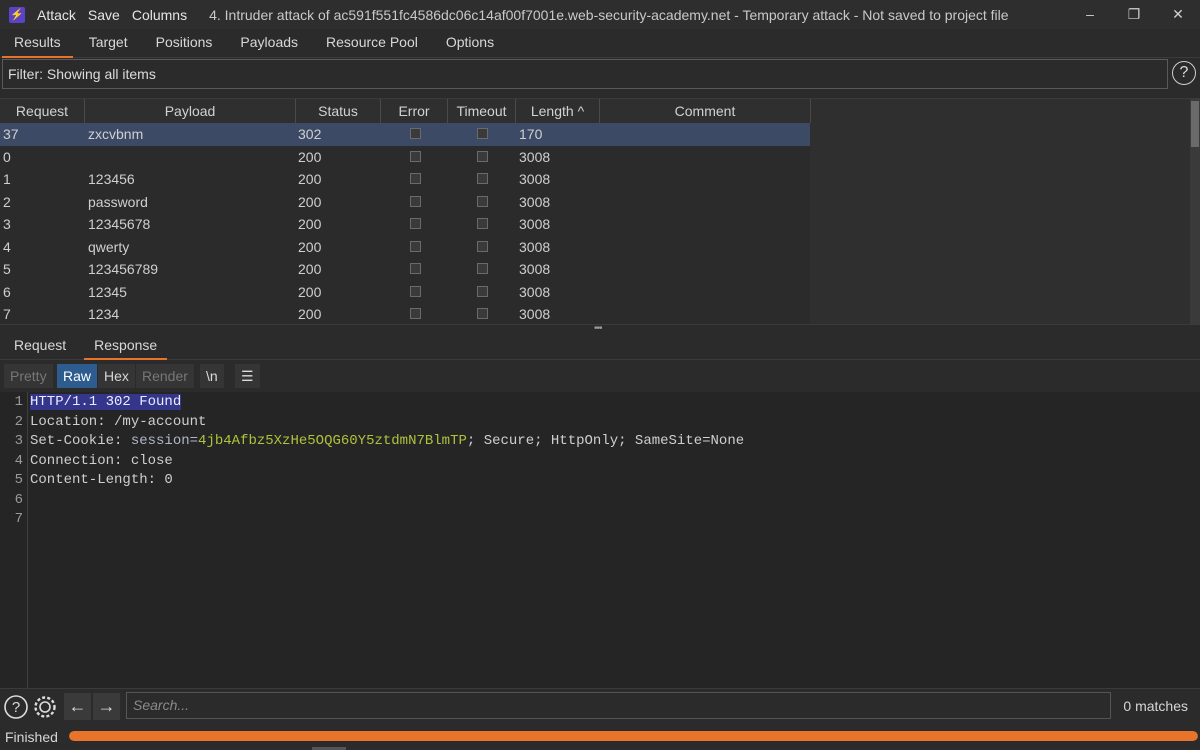  Describe the element at coordinates (405, 292) in the screenshot. I see `table-row: 6 12345 200 3008` at that location.